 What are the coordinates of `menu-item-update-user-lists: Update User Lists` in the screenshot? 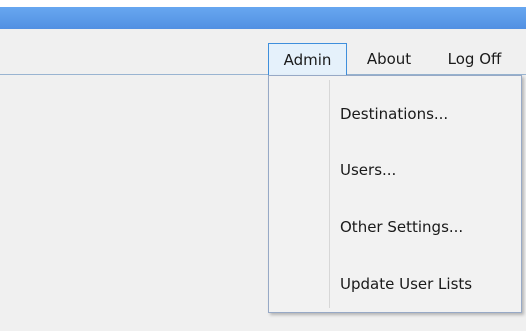 It's located at (395, 284).